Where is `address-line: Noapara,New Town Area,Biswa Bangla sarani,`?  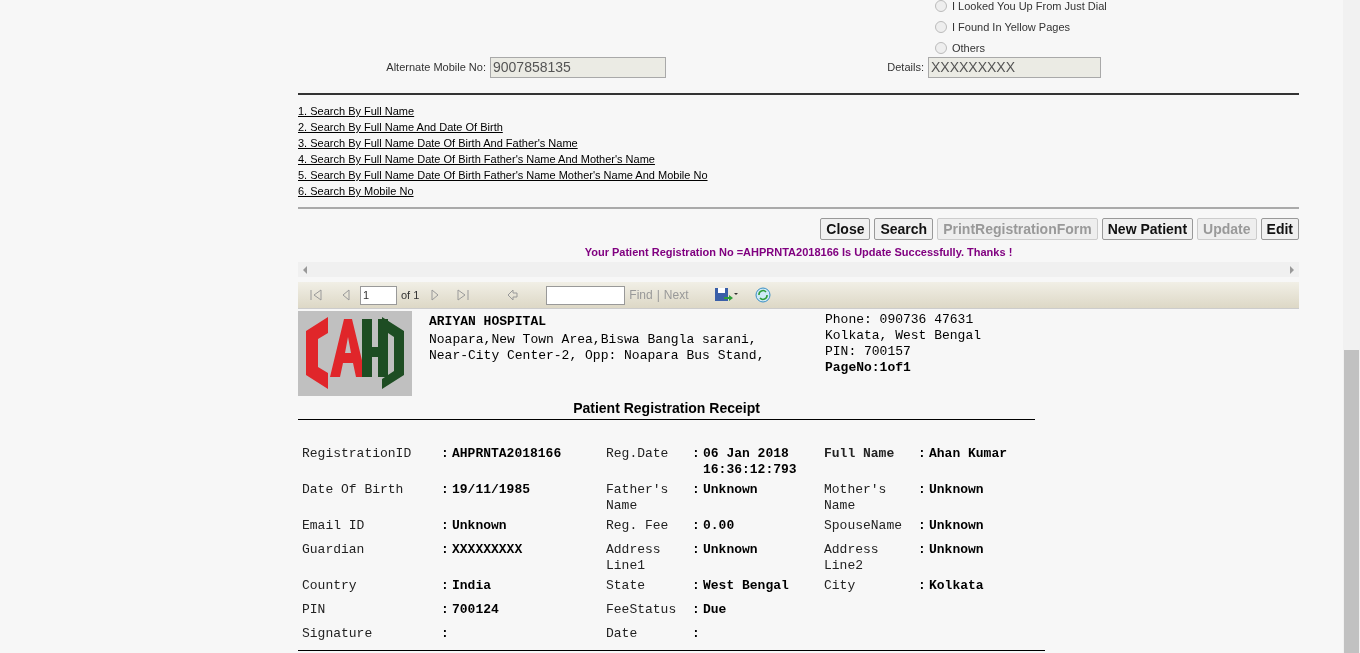 address-line: Noapara,New Town Area,Biswa Bangla sarani, is located at coordinates (593, 340).